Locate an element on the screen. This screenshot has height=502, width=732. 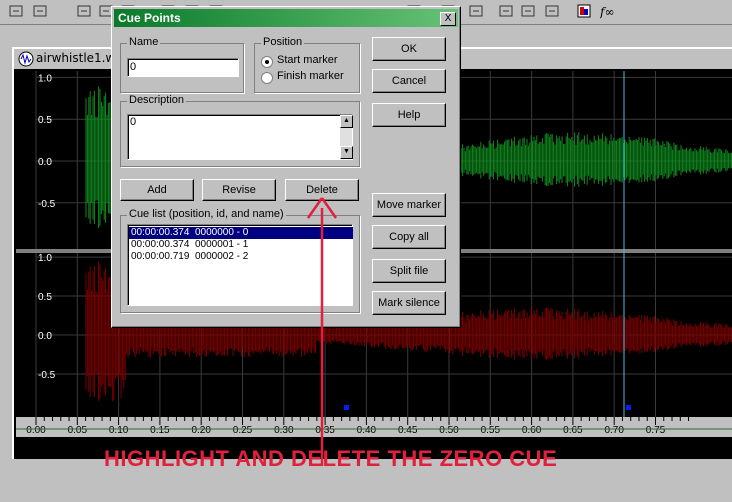
x-axis-label: 0.55 is located at coordinates (491, 430).